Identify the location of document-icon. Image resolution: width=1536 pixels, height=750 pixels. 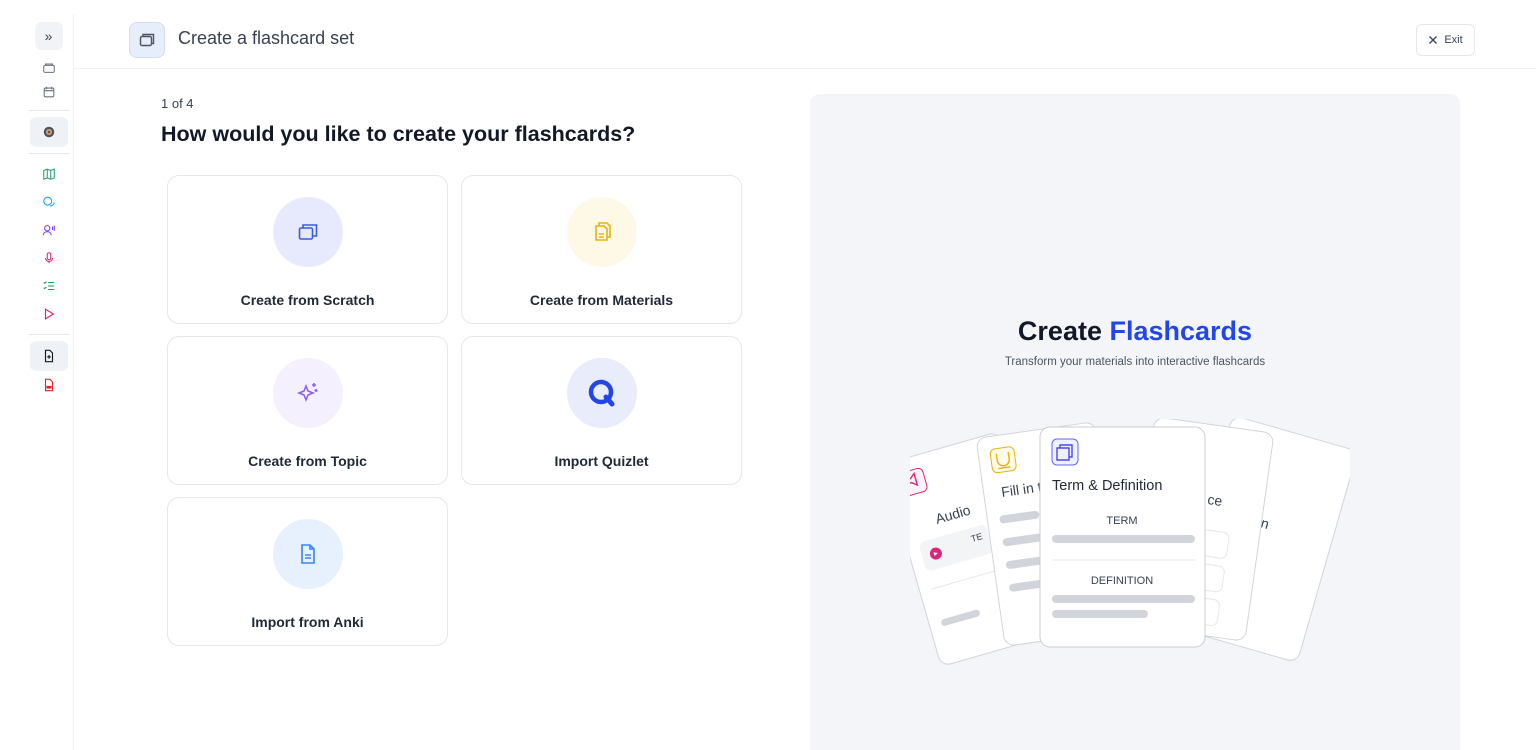
(307, 554).